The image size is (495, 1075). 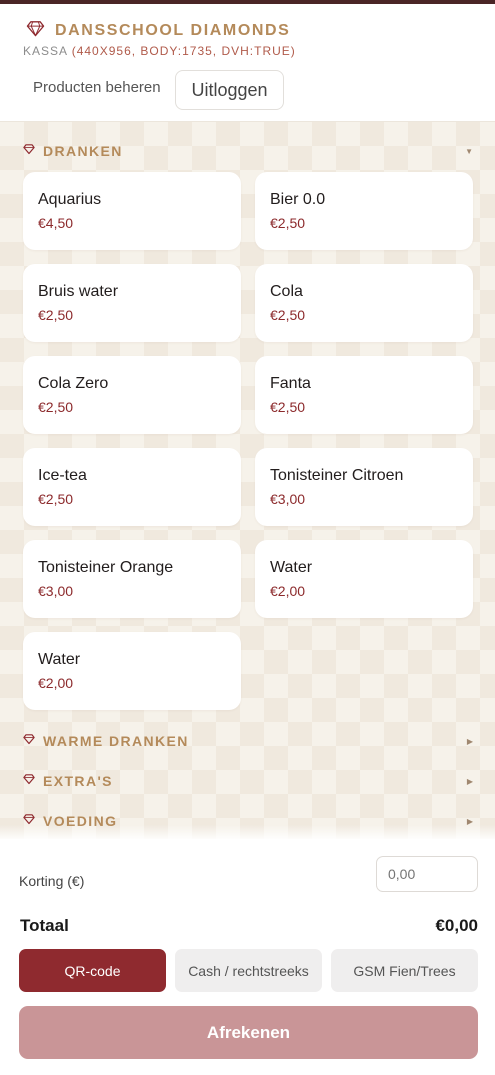 I want to click on product-card: Tonisteiner Orange €3,00, so click(x=132, y=579).